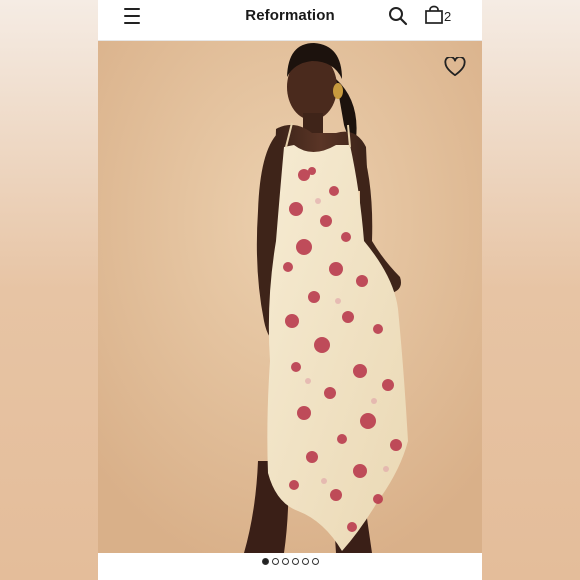 Image resolution: width=580 pixels, height=580 pixels. What do you see at coordinates (290, 564) in the screenshot?
I see `image-carousel-indicator` at bounding box center [290, 564].